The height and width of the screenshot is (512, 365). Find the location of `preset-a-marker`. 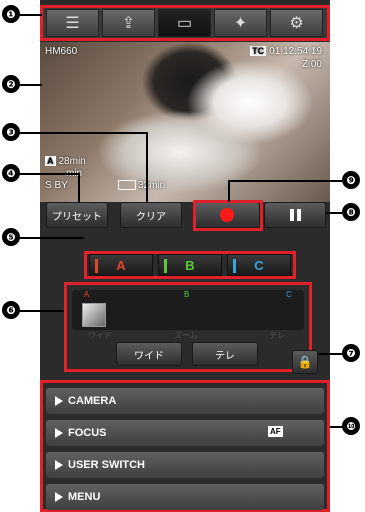

preset-a-marker is located at coordinates (96, 266).